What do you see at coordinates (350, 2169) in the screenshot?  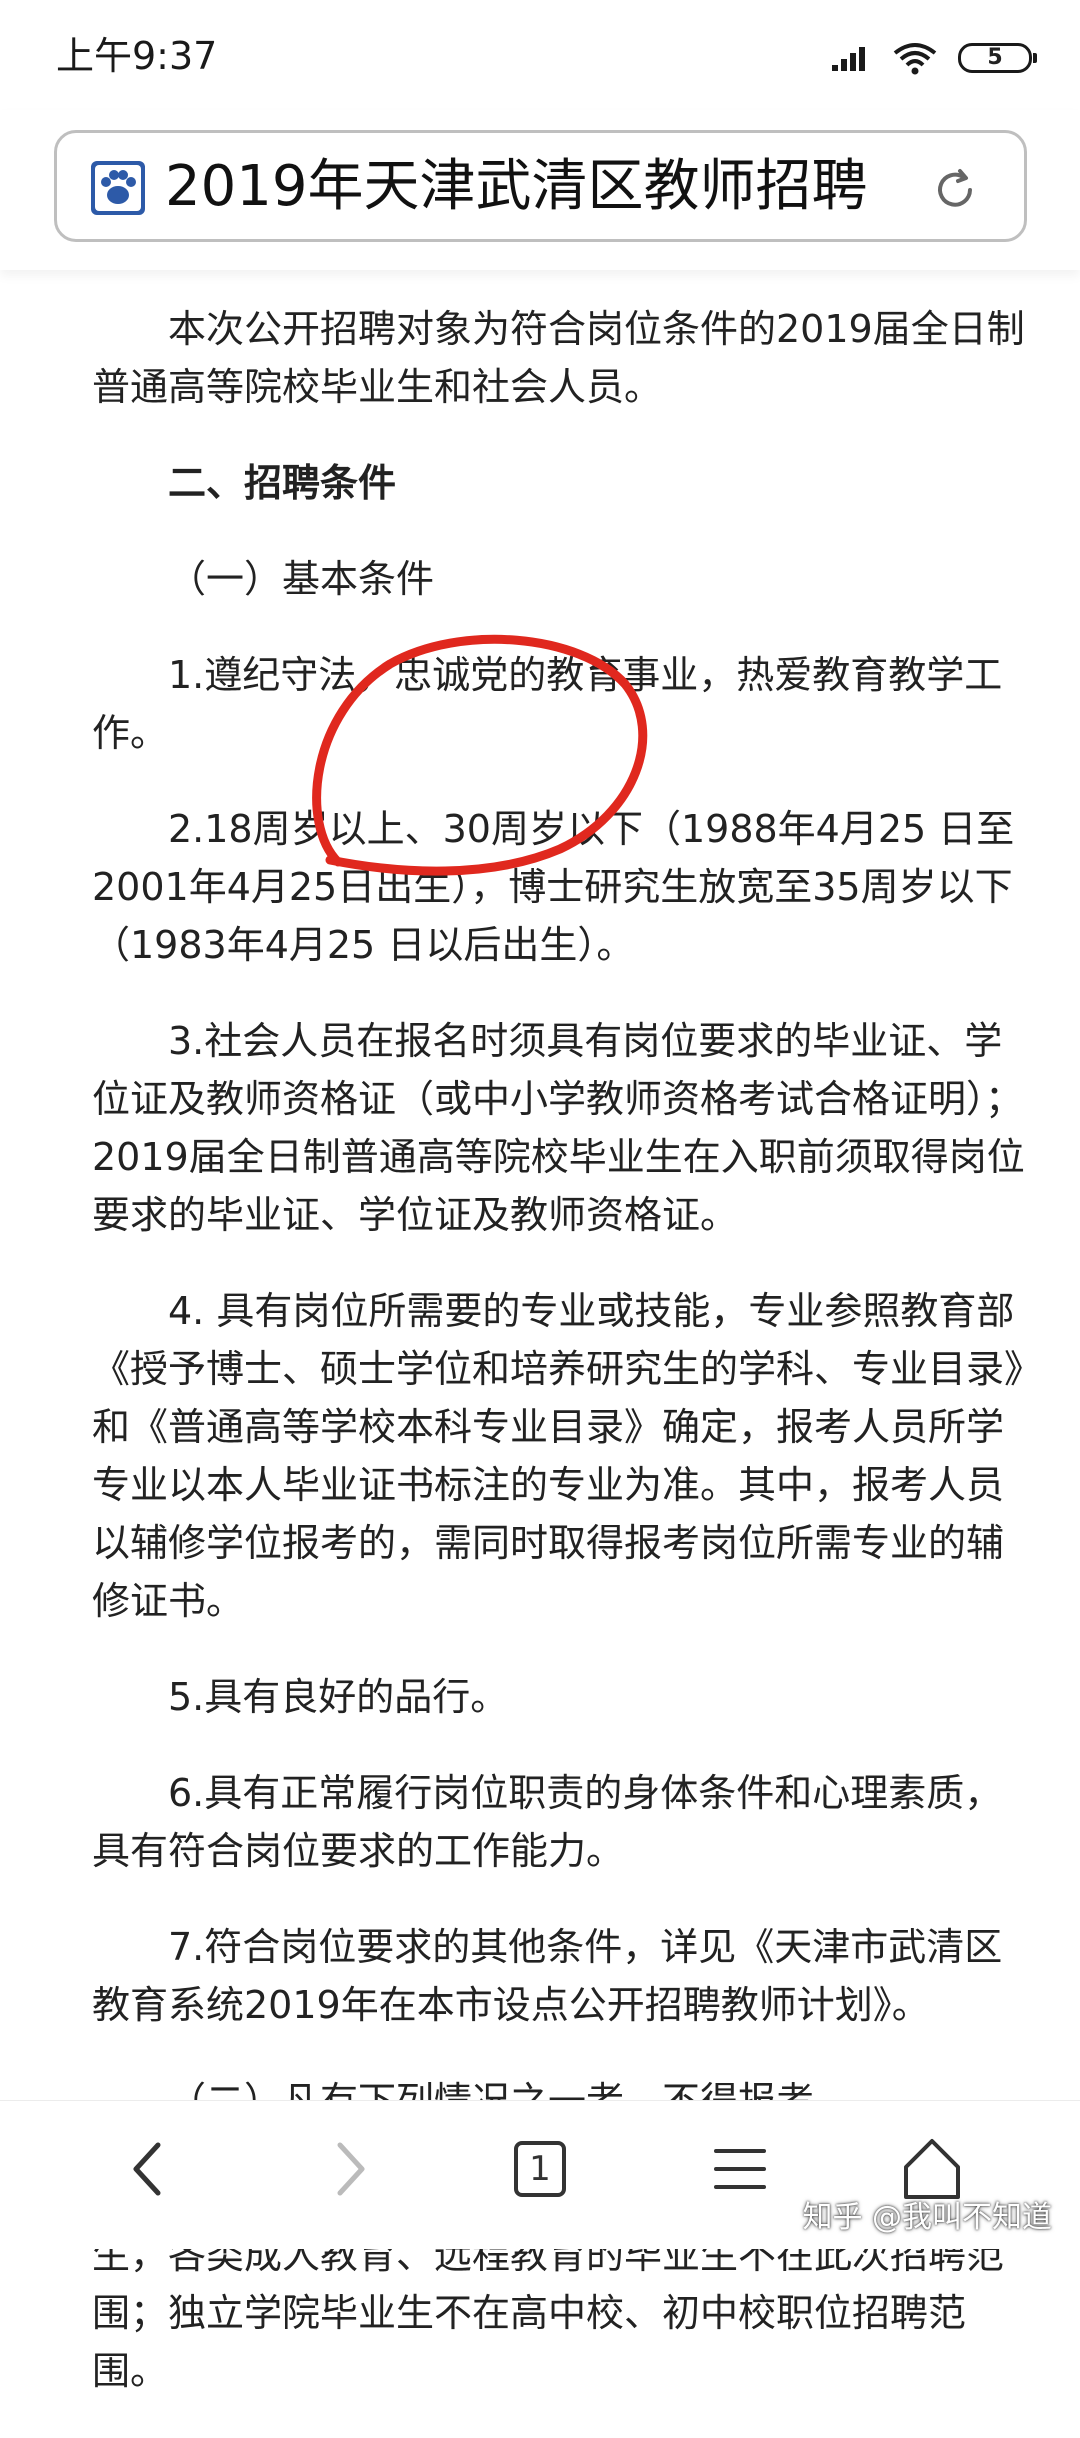 I see `forward-icon` at bounding box center [350, 2169].